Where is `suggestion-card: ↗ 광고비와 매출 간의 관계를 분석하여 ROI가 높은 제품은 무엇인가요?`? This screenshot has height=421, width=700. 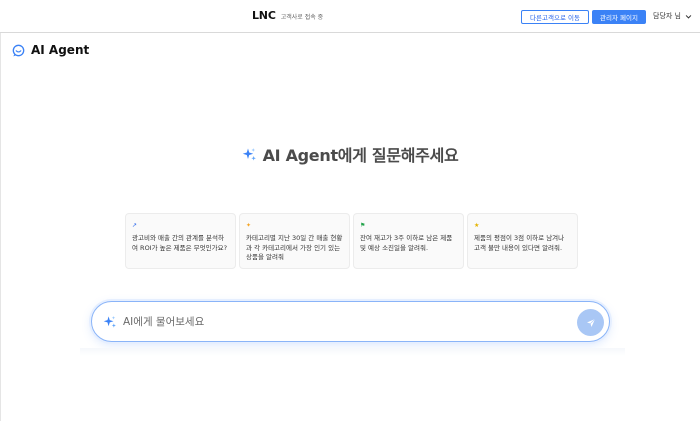 suggestion-card: ↗ 광고비와 매출 간의 관계를 분석하여 ROI가 높은 제품은 무엇인가요? is located at coordinates (180, 241).